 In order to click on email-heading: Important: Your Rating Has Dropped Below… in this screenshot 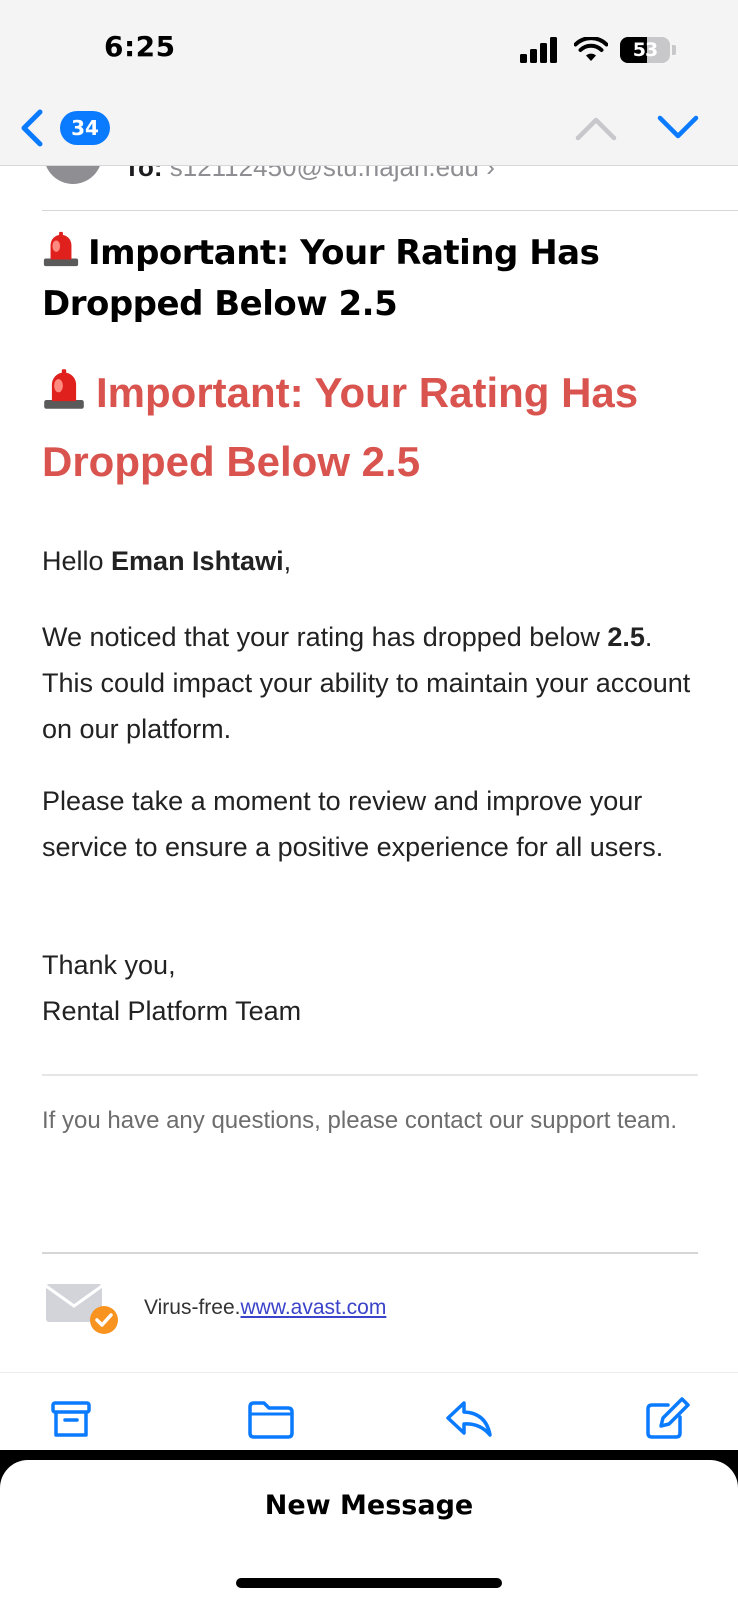, I will do `click(372, 427)`.